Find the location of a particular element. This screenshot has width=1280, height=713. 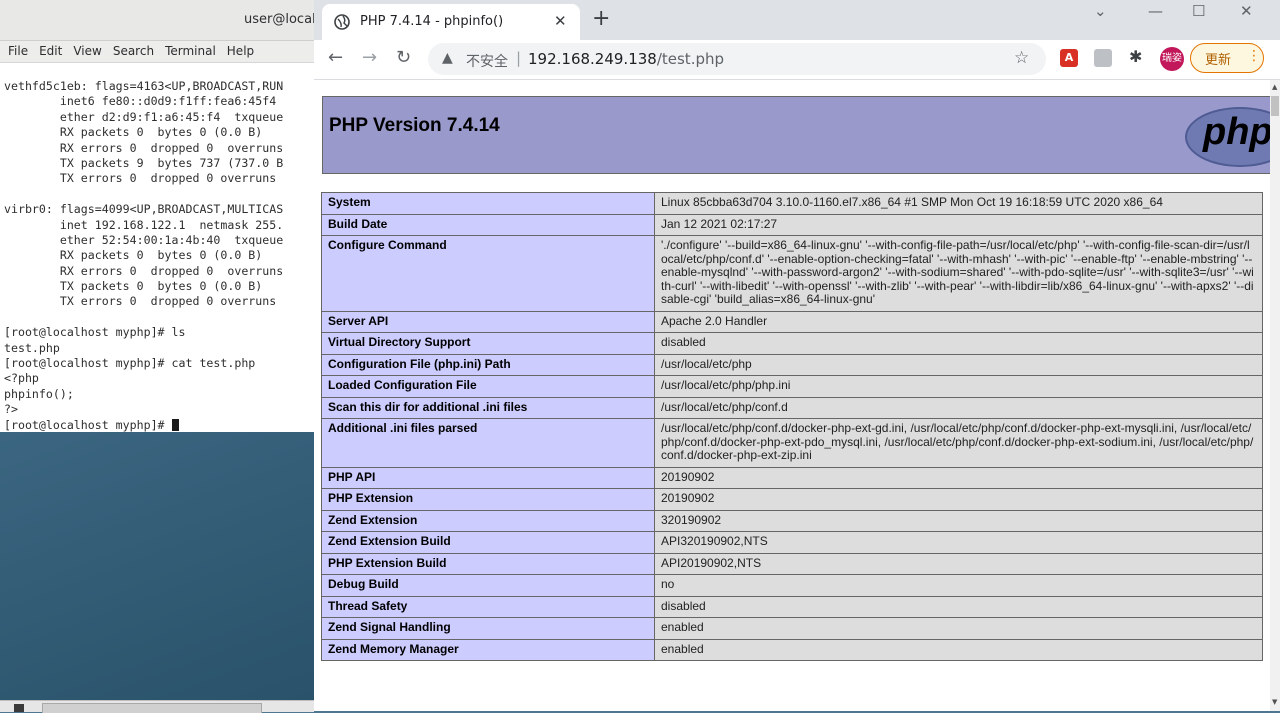

address-bar: ▲ 不安全 | 192.168.249.138/test.php ☆ is located at coordinates (737, 59).